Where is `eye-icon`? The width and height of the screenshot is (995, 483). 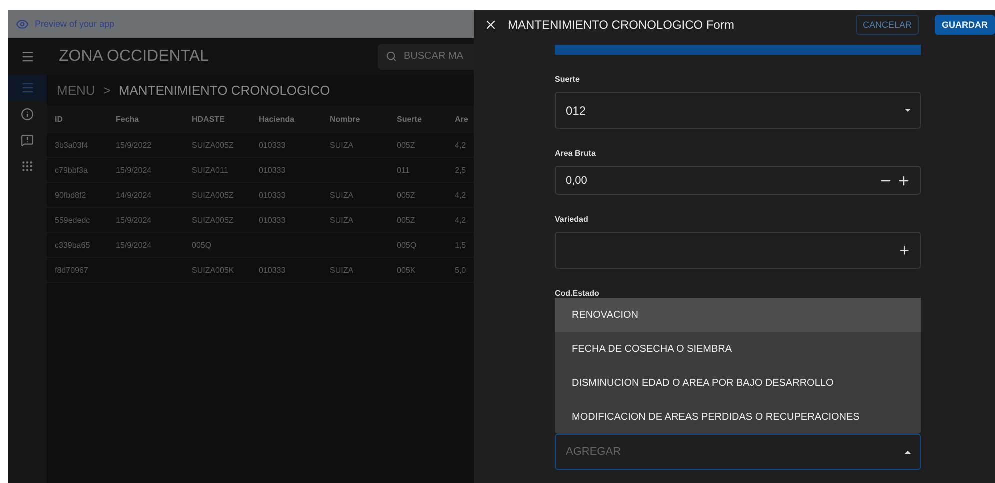 eye-icon is located at coordinates (22, 24).